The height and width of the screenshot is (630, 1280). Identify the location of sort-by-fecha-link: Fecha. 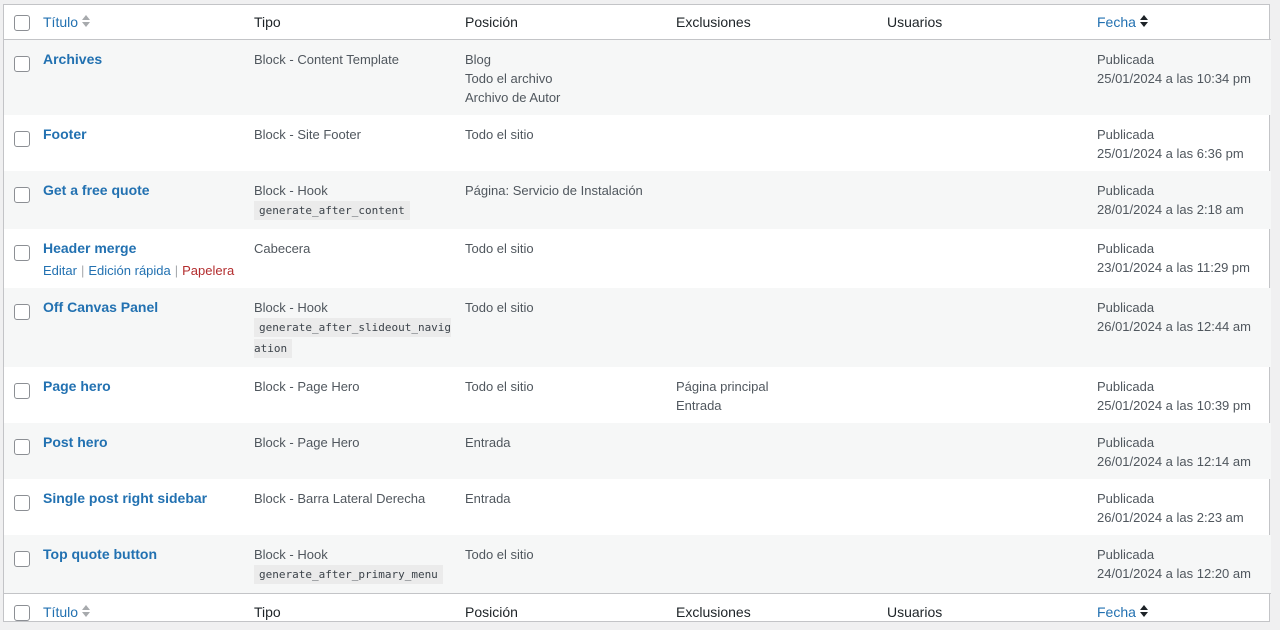
(1123, 22).